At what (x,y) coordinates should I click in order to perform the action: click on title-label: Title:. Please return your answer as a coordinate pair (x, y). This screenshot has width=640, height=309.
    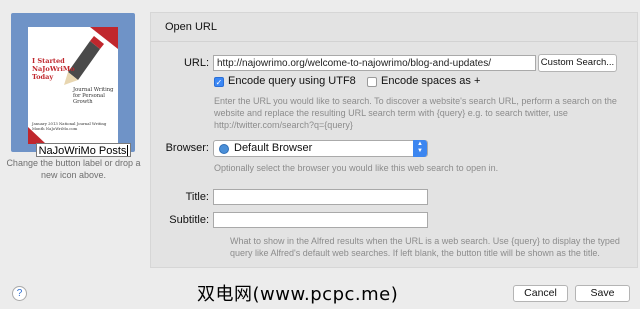
    Looking at the image, I should click on (197, 197).